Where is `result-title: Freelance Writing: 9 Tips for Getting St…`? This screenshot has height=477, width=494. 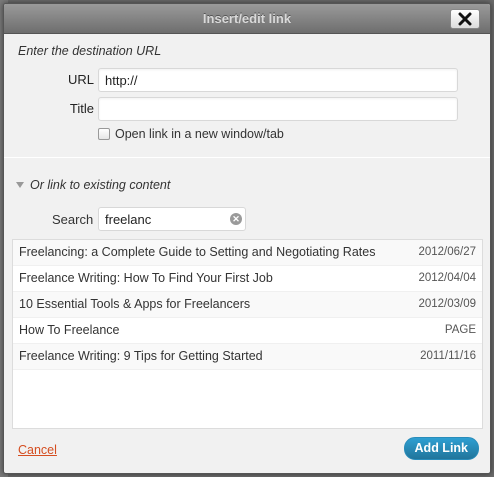
result-title: Freelance Writing: 9 Tips for Getting St… is located at coordinates (141, 356).